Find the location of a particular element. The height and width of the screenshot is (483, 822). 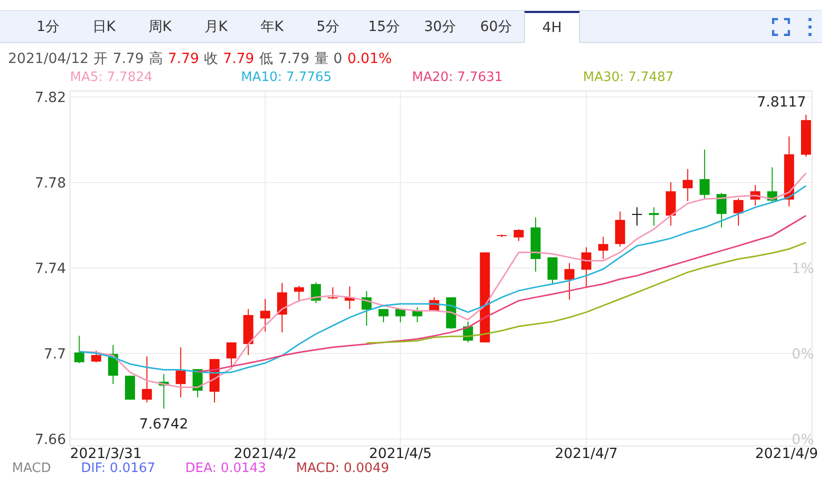

legend-item: MA5: 7.7824 is located at coordinates (112, 77).